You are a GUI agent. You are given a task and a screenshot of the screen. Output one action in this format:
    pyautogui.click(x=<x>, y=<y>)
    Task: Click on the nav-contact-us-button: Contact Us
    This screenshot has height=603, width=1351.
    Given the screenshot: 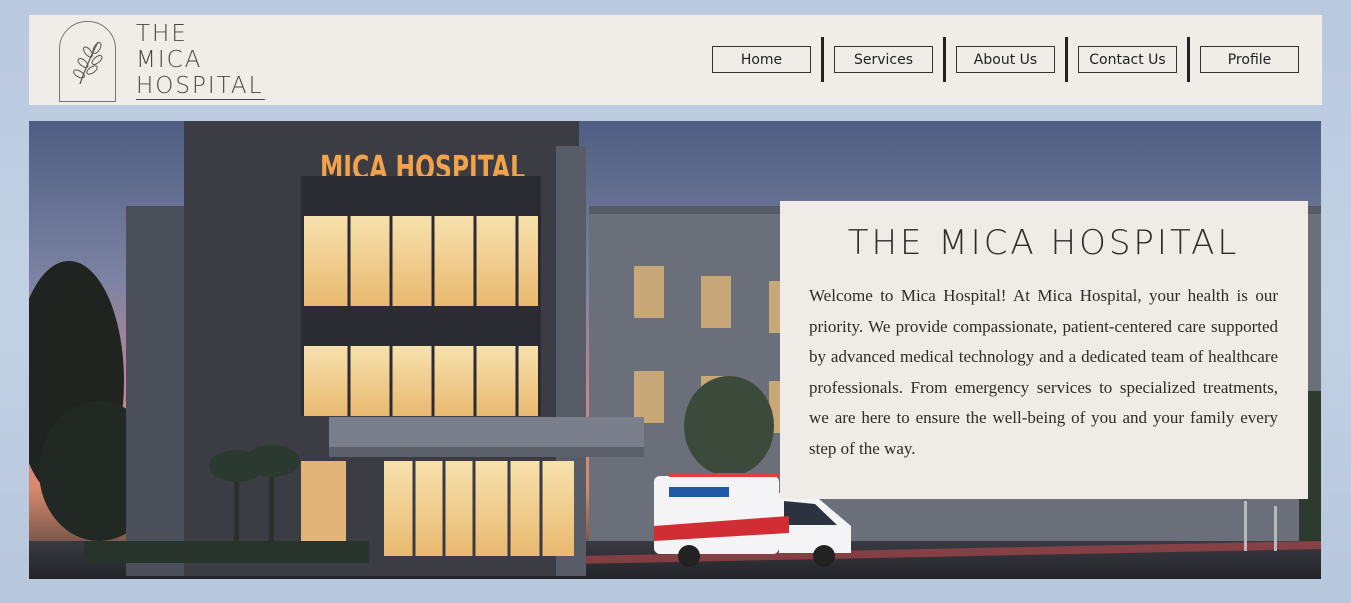 What is the action you would take?
    pyautogui.click(x=1127, y=59)
    